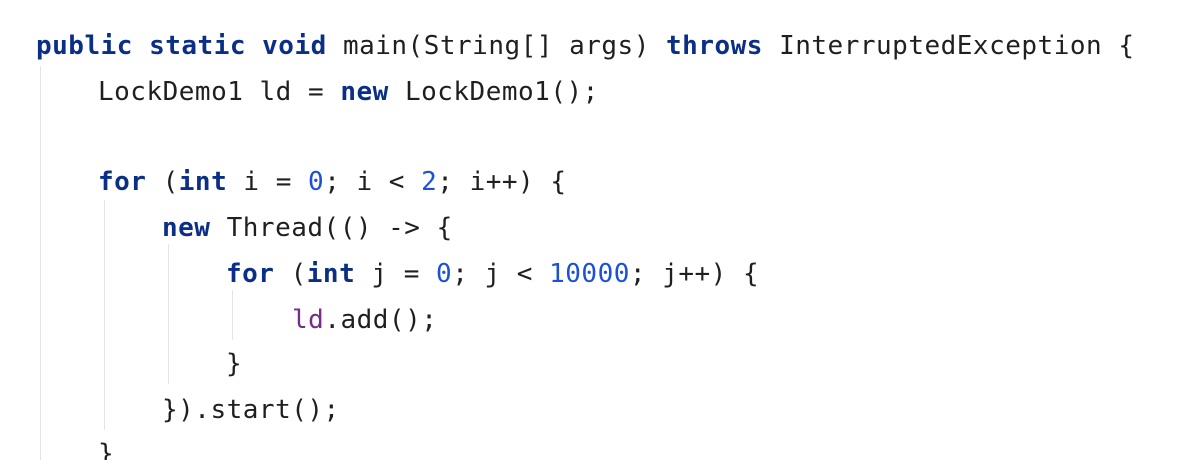 The height and width of the screenshot is (460, 1198). I want to click on thread-start-call: }).start();, so click(251, 410).